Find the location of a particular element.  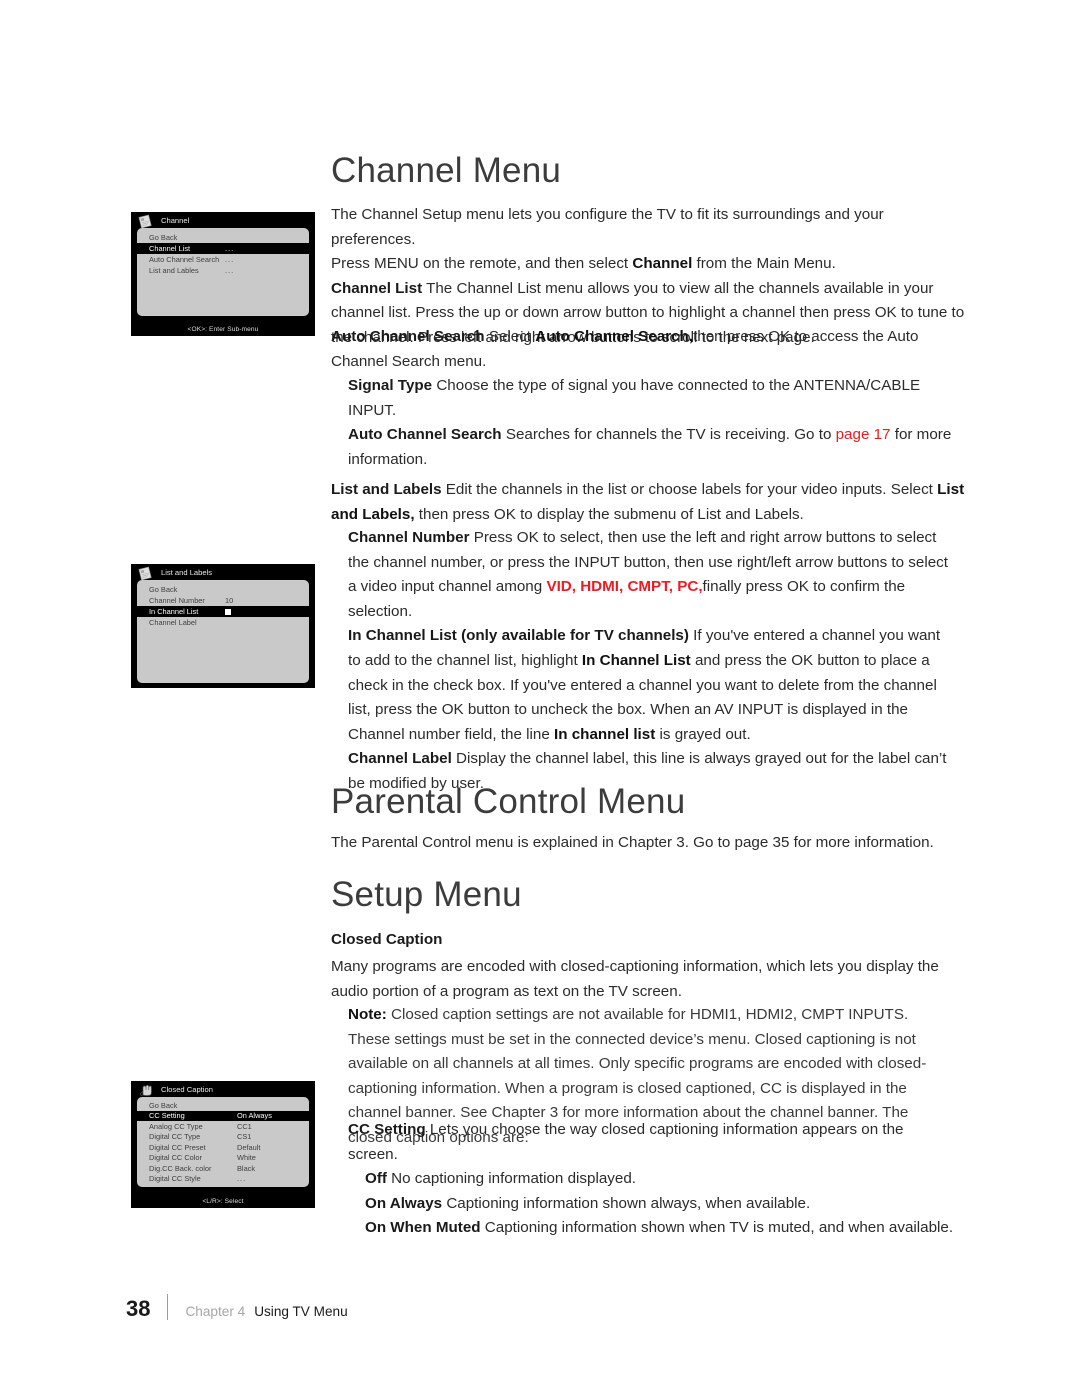

tv-menu-item-label: Auto Channel Search is located at coordinates (184, 259).